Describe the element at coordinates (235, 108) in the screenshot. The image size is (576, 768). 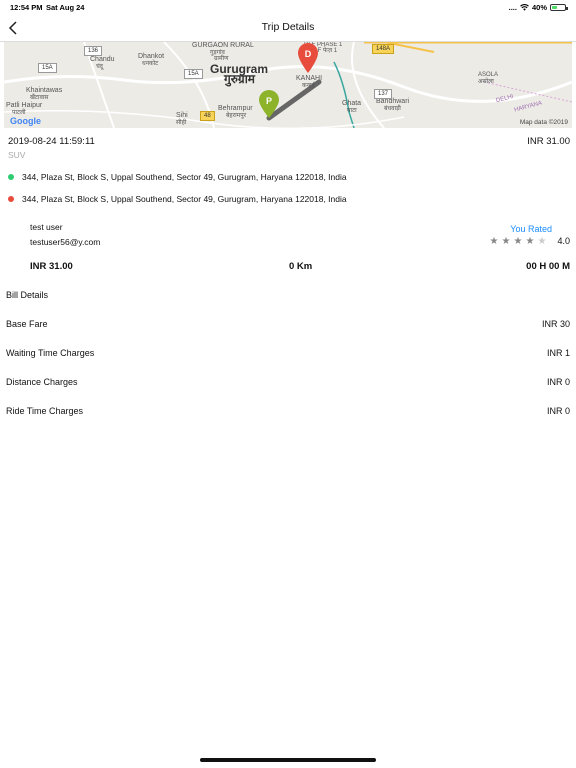
I see `map-label-behrampur: Behrampur` at that location.